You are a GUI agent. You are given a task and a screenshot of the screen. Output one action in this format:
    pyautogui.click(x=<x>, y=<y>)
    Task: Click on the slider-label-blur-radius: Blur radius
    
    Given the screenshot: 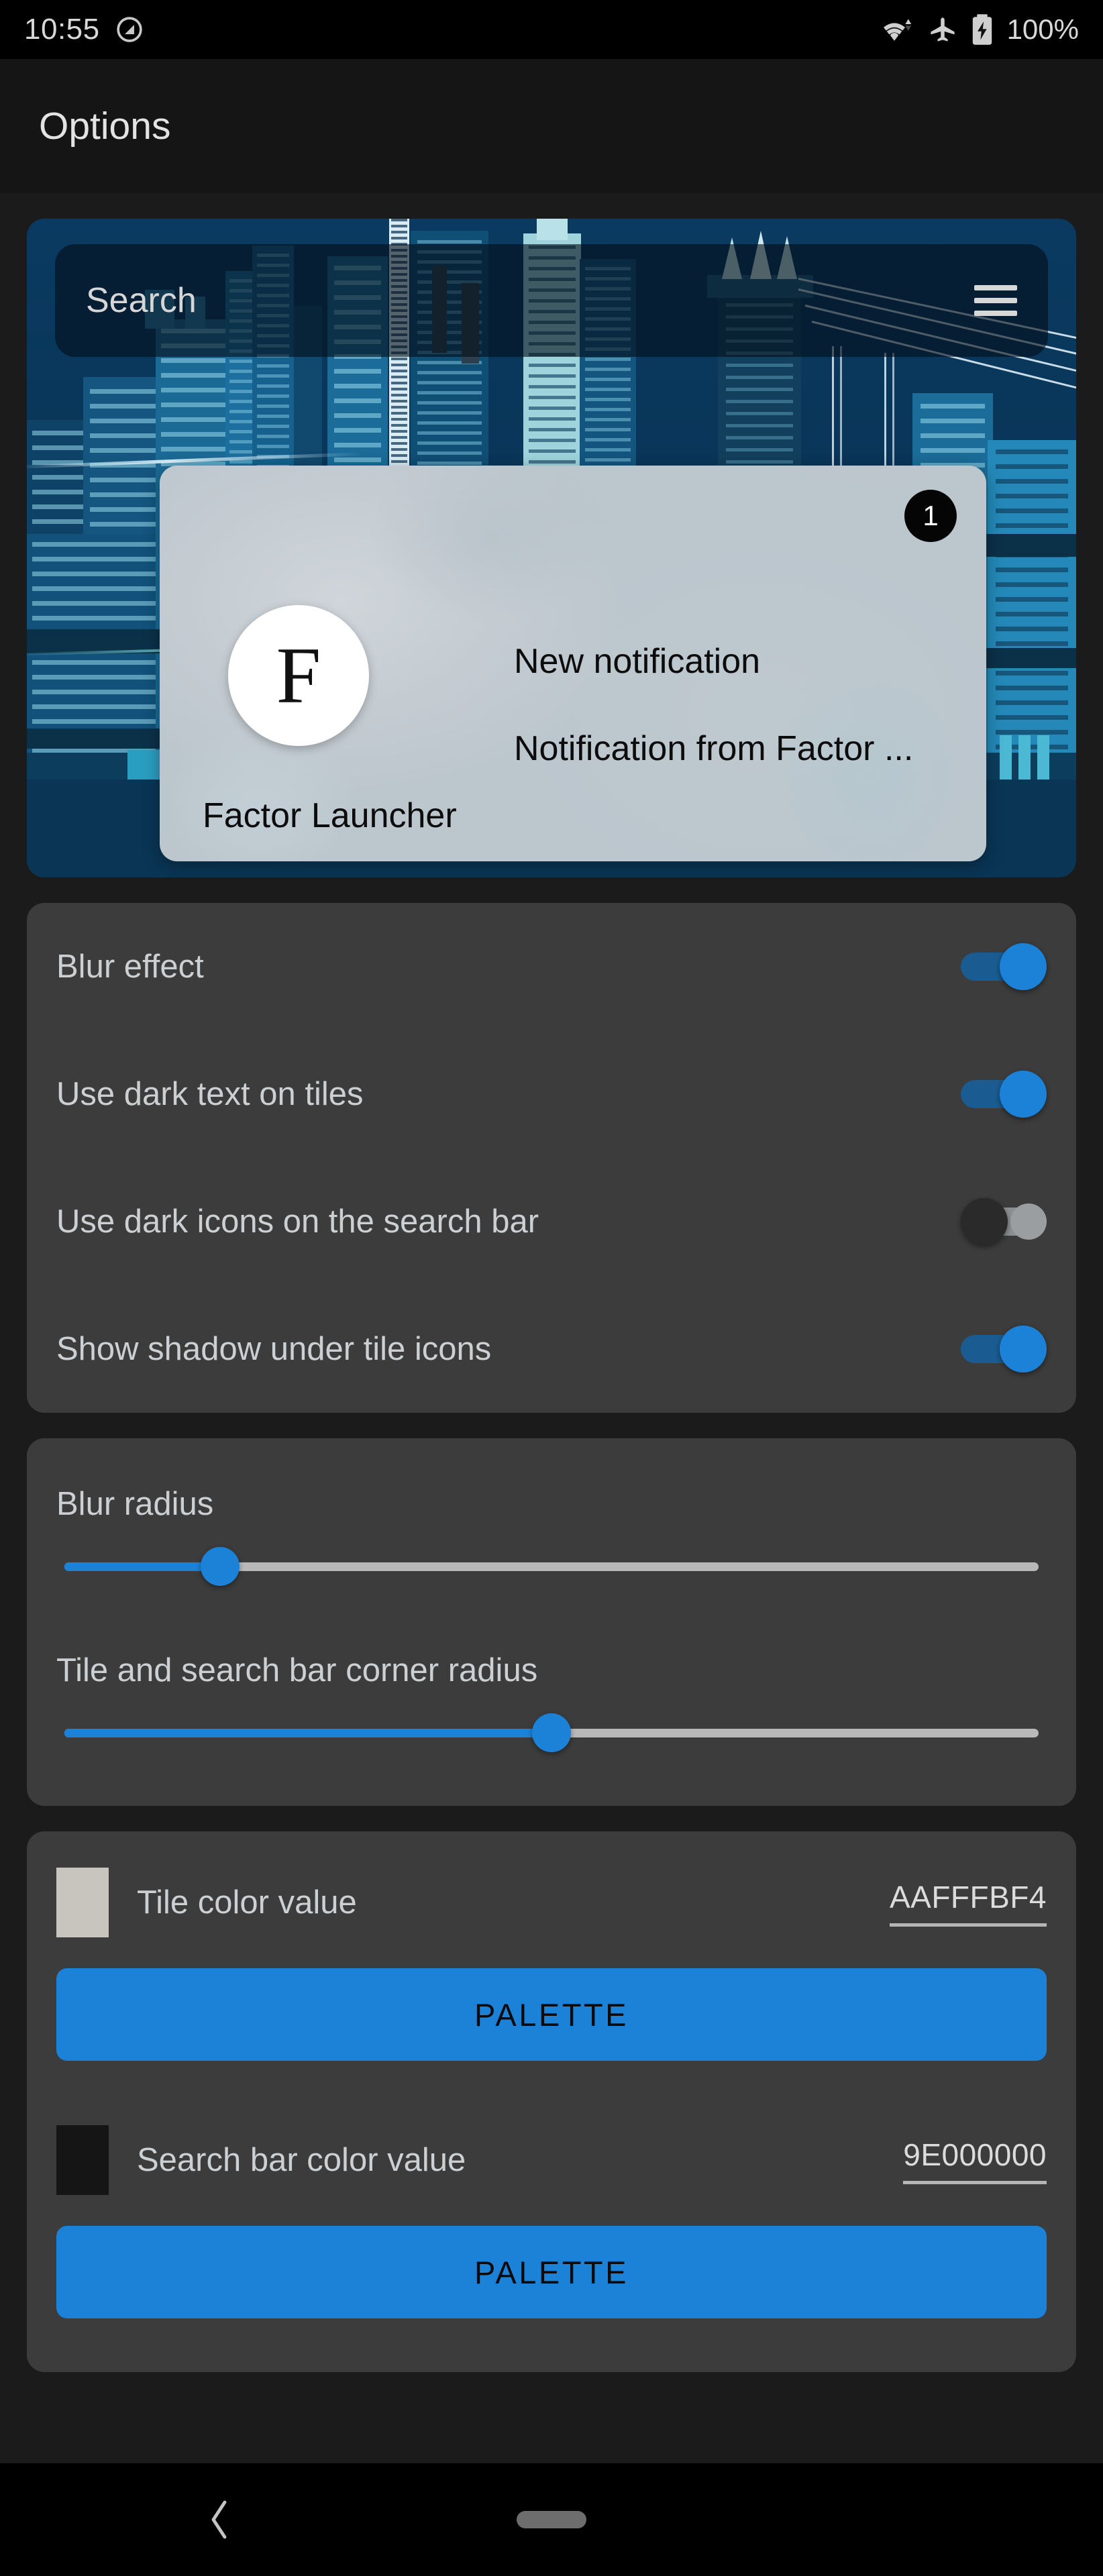 What is the action you would take?
    pyautogui.click(x=135, y=1504)
    